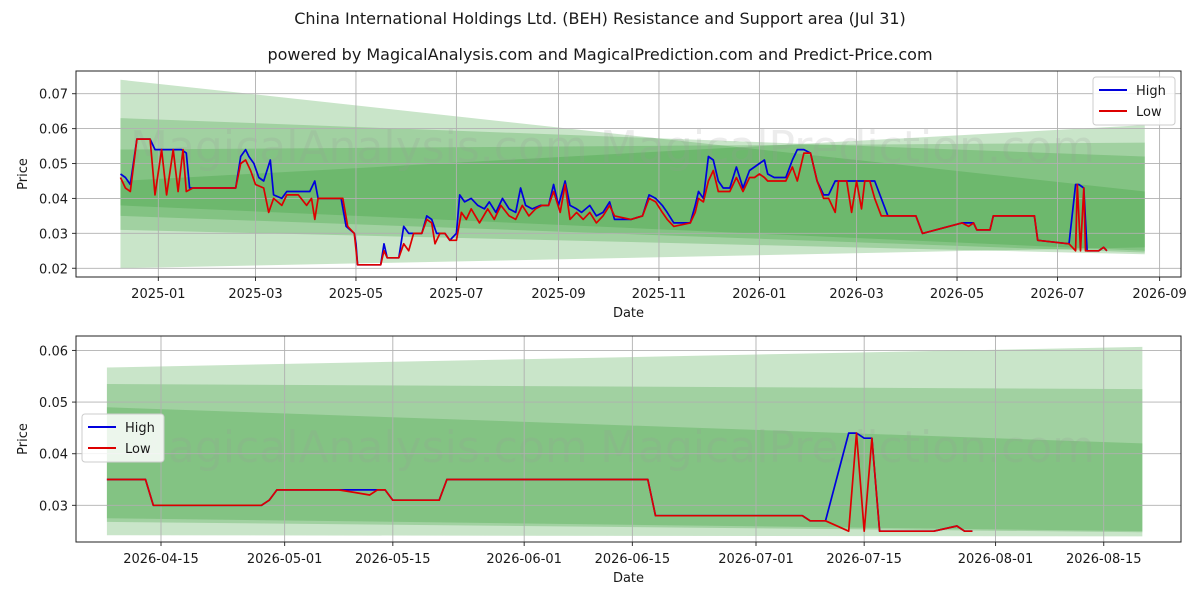 This screenshot has height=600, width=1200. Describe the element at coordinates (558, 294) in the screenshot. I see `x-tick-label: 2025-09` at that location.